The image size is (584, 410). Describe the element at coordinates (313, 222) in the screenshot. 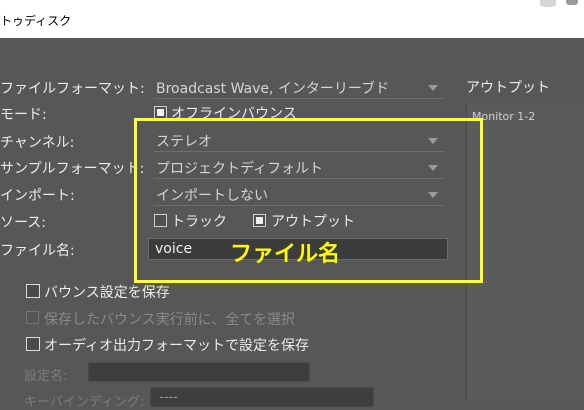

I see `source-output-label: アウトプット` at that location.